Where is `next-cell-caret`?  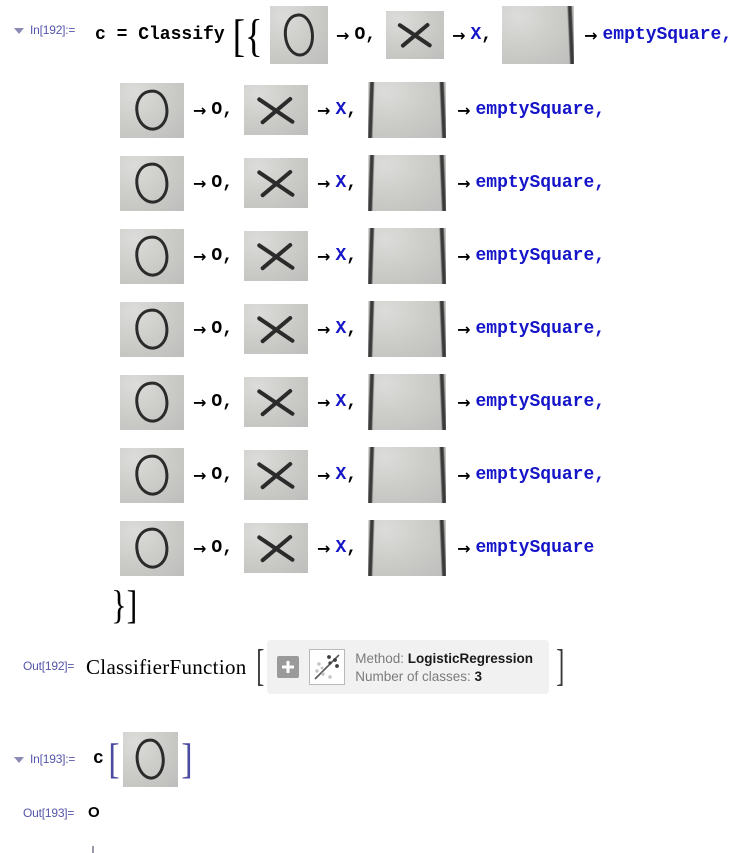
next-cell-caret is located at coordinates (93, 849).